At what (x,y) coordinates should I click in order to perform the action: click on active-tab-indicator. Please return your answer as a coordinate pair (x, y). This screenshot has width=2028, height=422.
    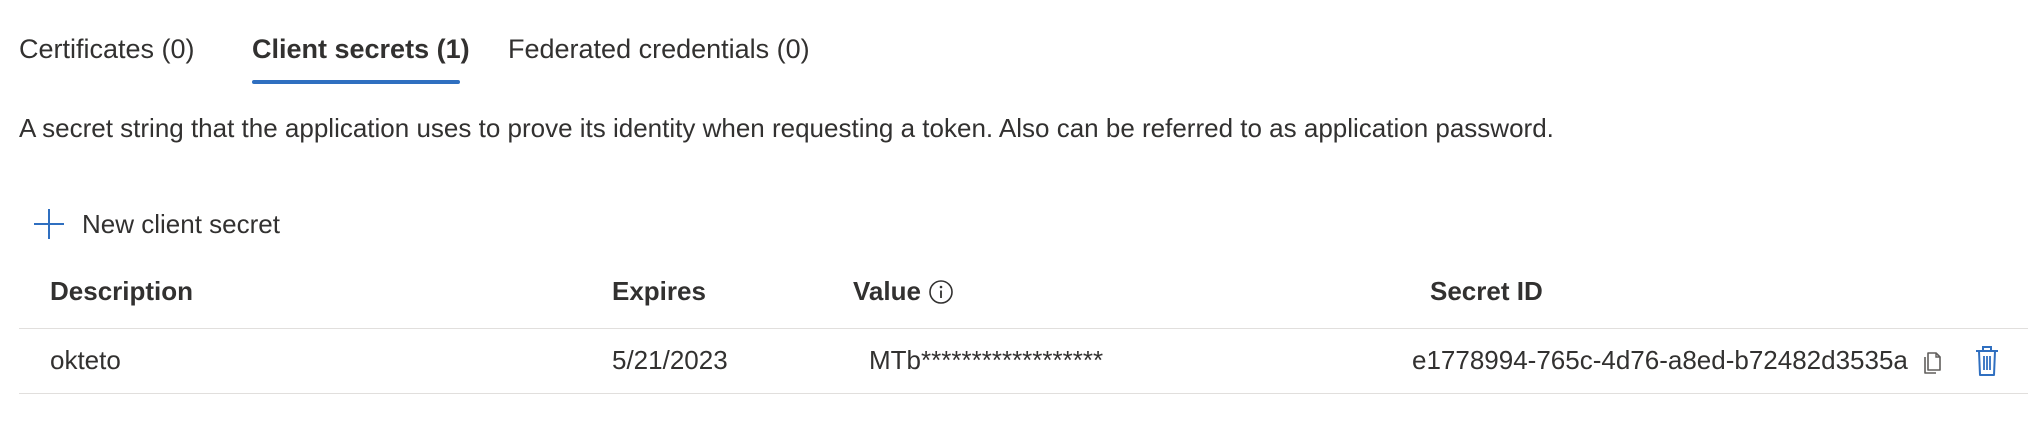
    Looking at the image, I should click on (356, 82).